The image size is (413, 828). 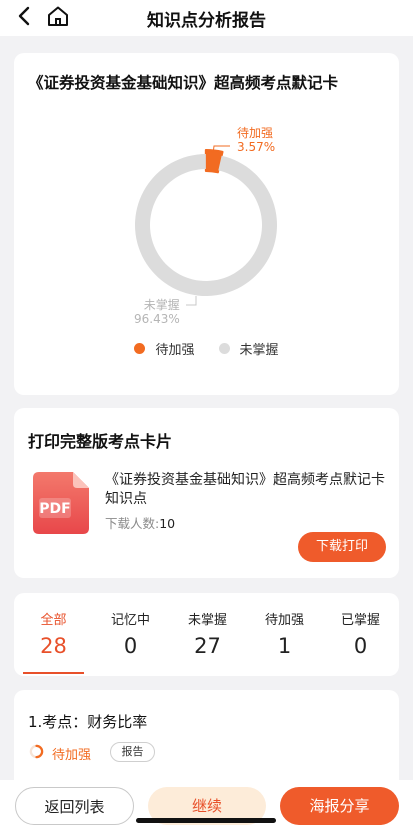 I want to click on legend-item-strengthen: 待加强, so click(x=164, y=348).